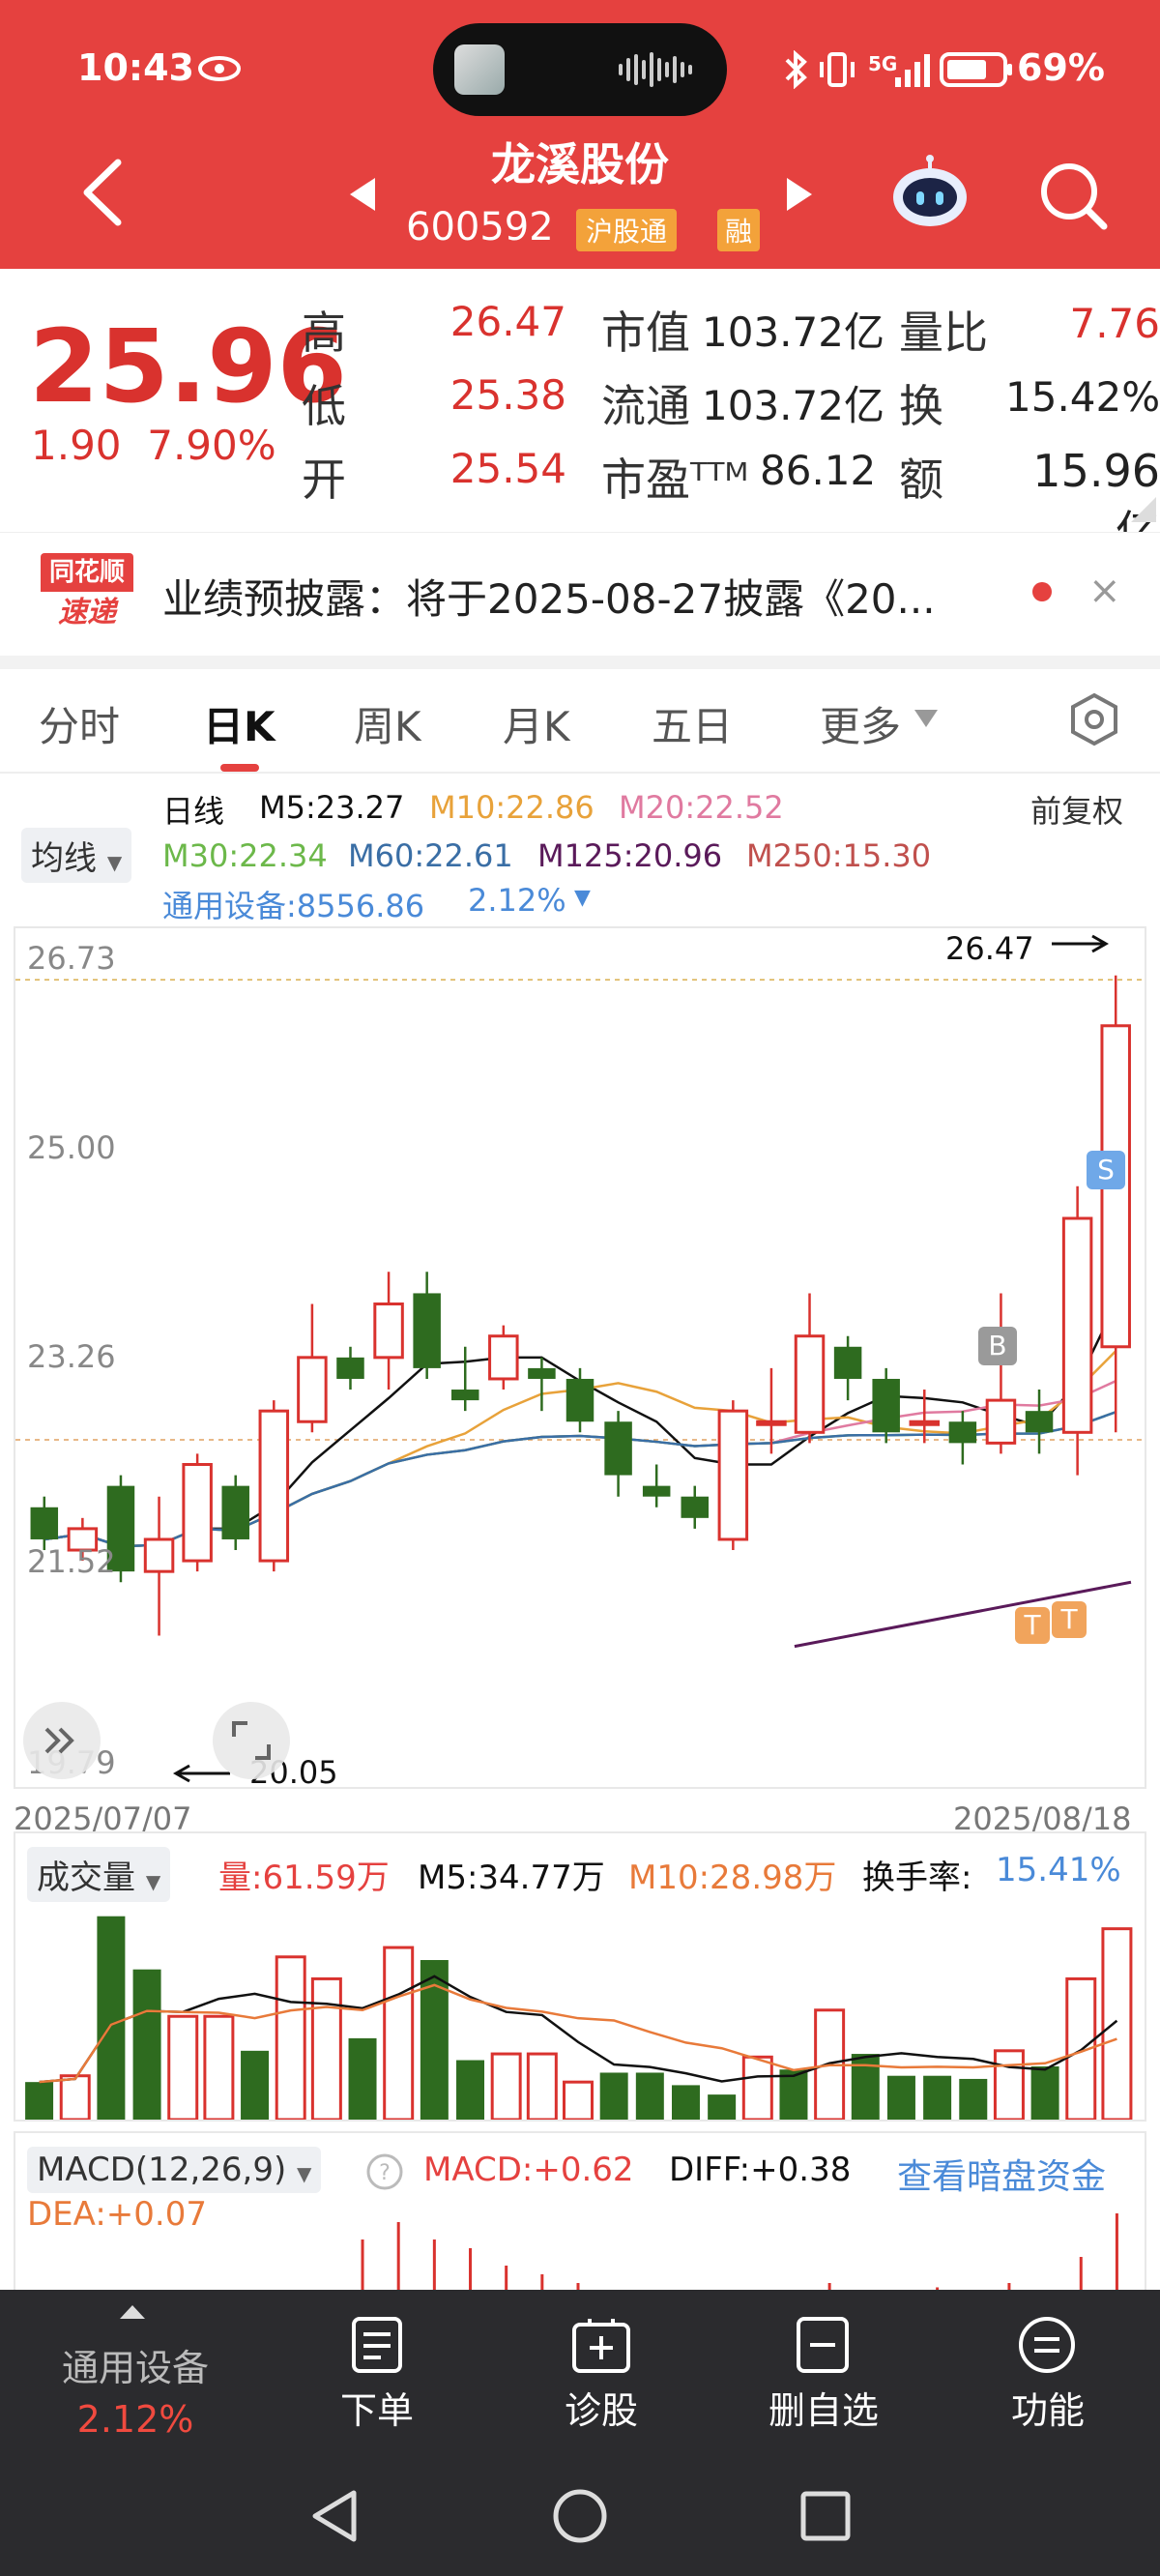 The width and height of the screenshot is (1160, 2576). Describe the element at coordinates (252, 1740) in the screenshot. I see `fullscreen-button` at that location.